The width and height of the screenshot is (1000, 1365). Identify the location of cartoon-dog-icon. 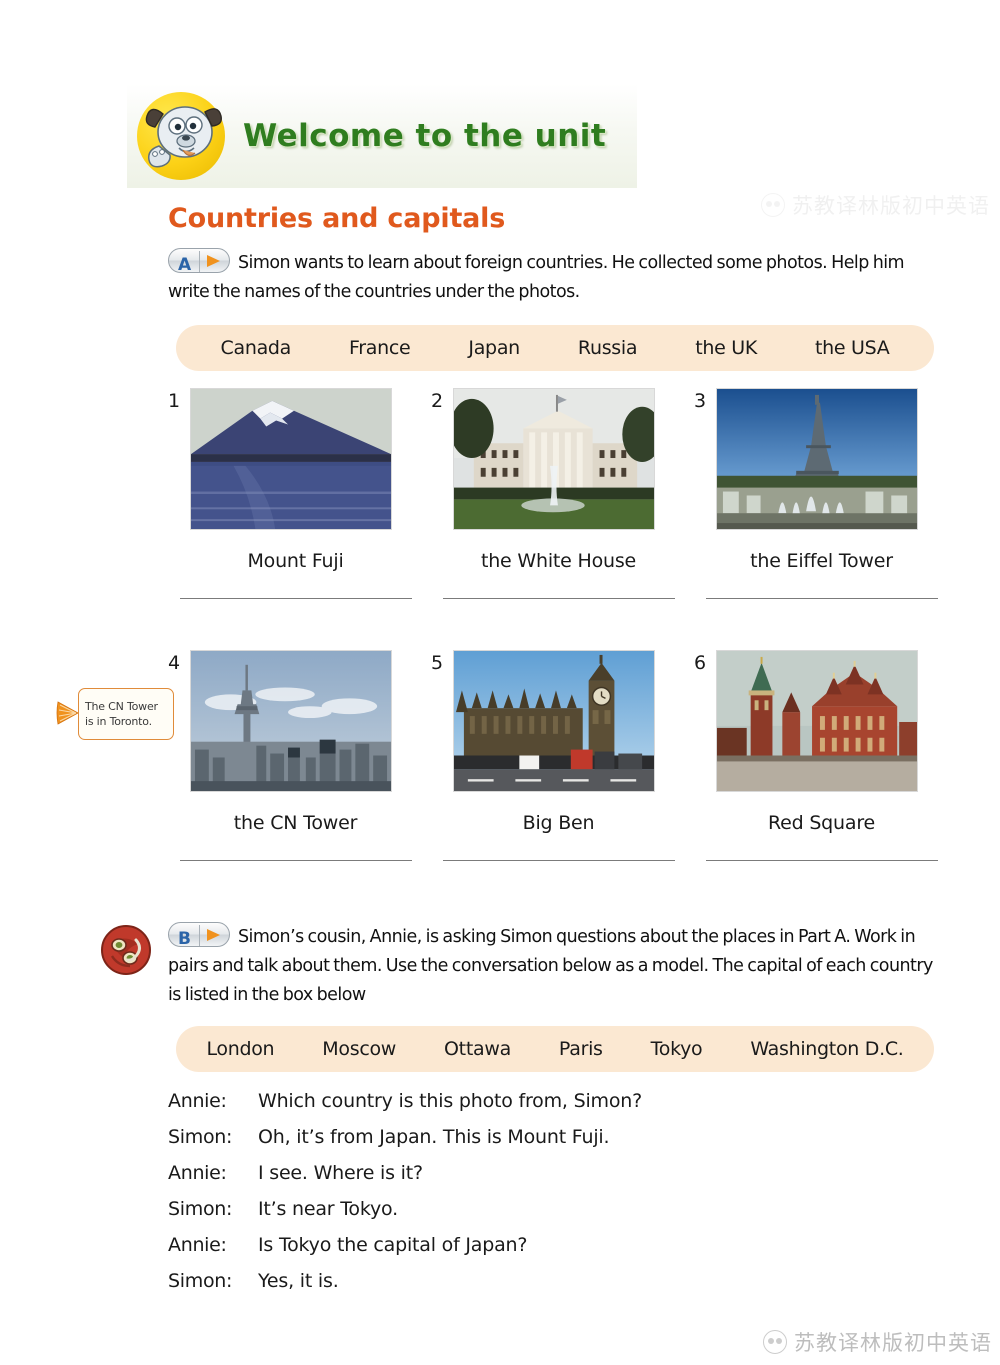
(181, 136).